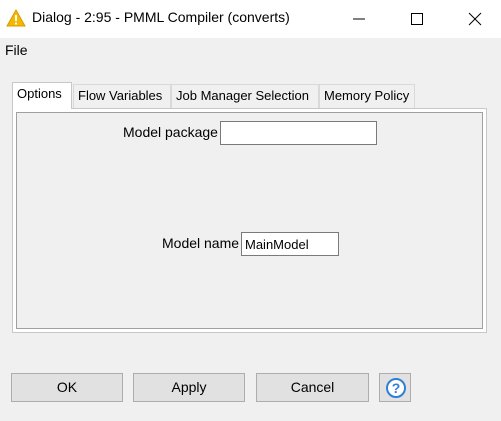 This screenshot has height=421, width=501. I want to click on maximize-button, so click(417, 19).